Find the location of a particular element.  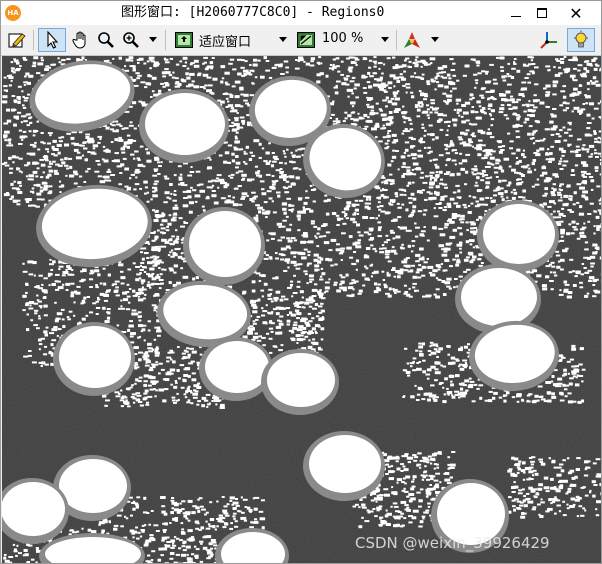

zoom-percent-icon is located at coordinates (306, 40).